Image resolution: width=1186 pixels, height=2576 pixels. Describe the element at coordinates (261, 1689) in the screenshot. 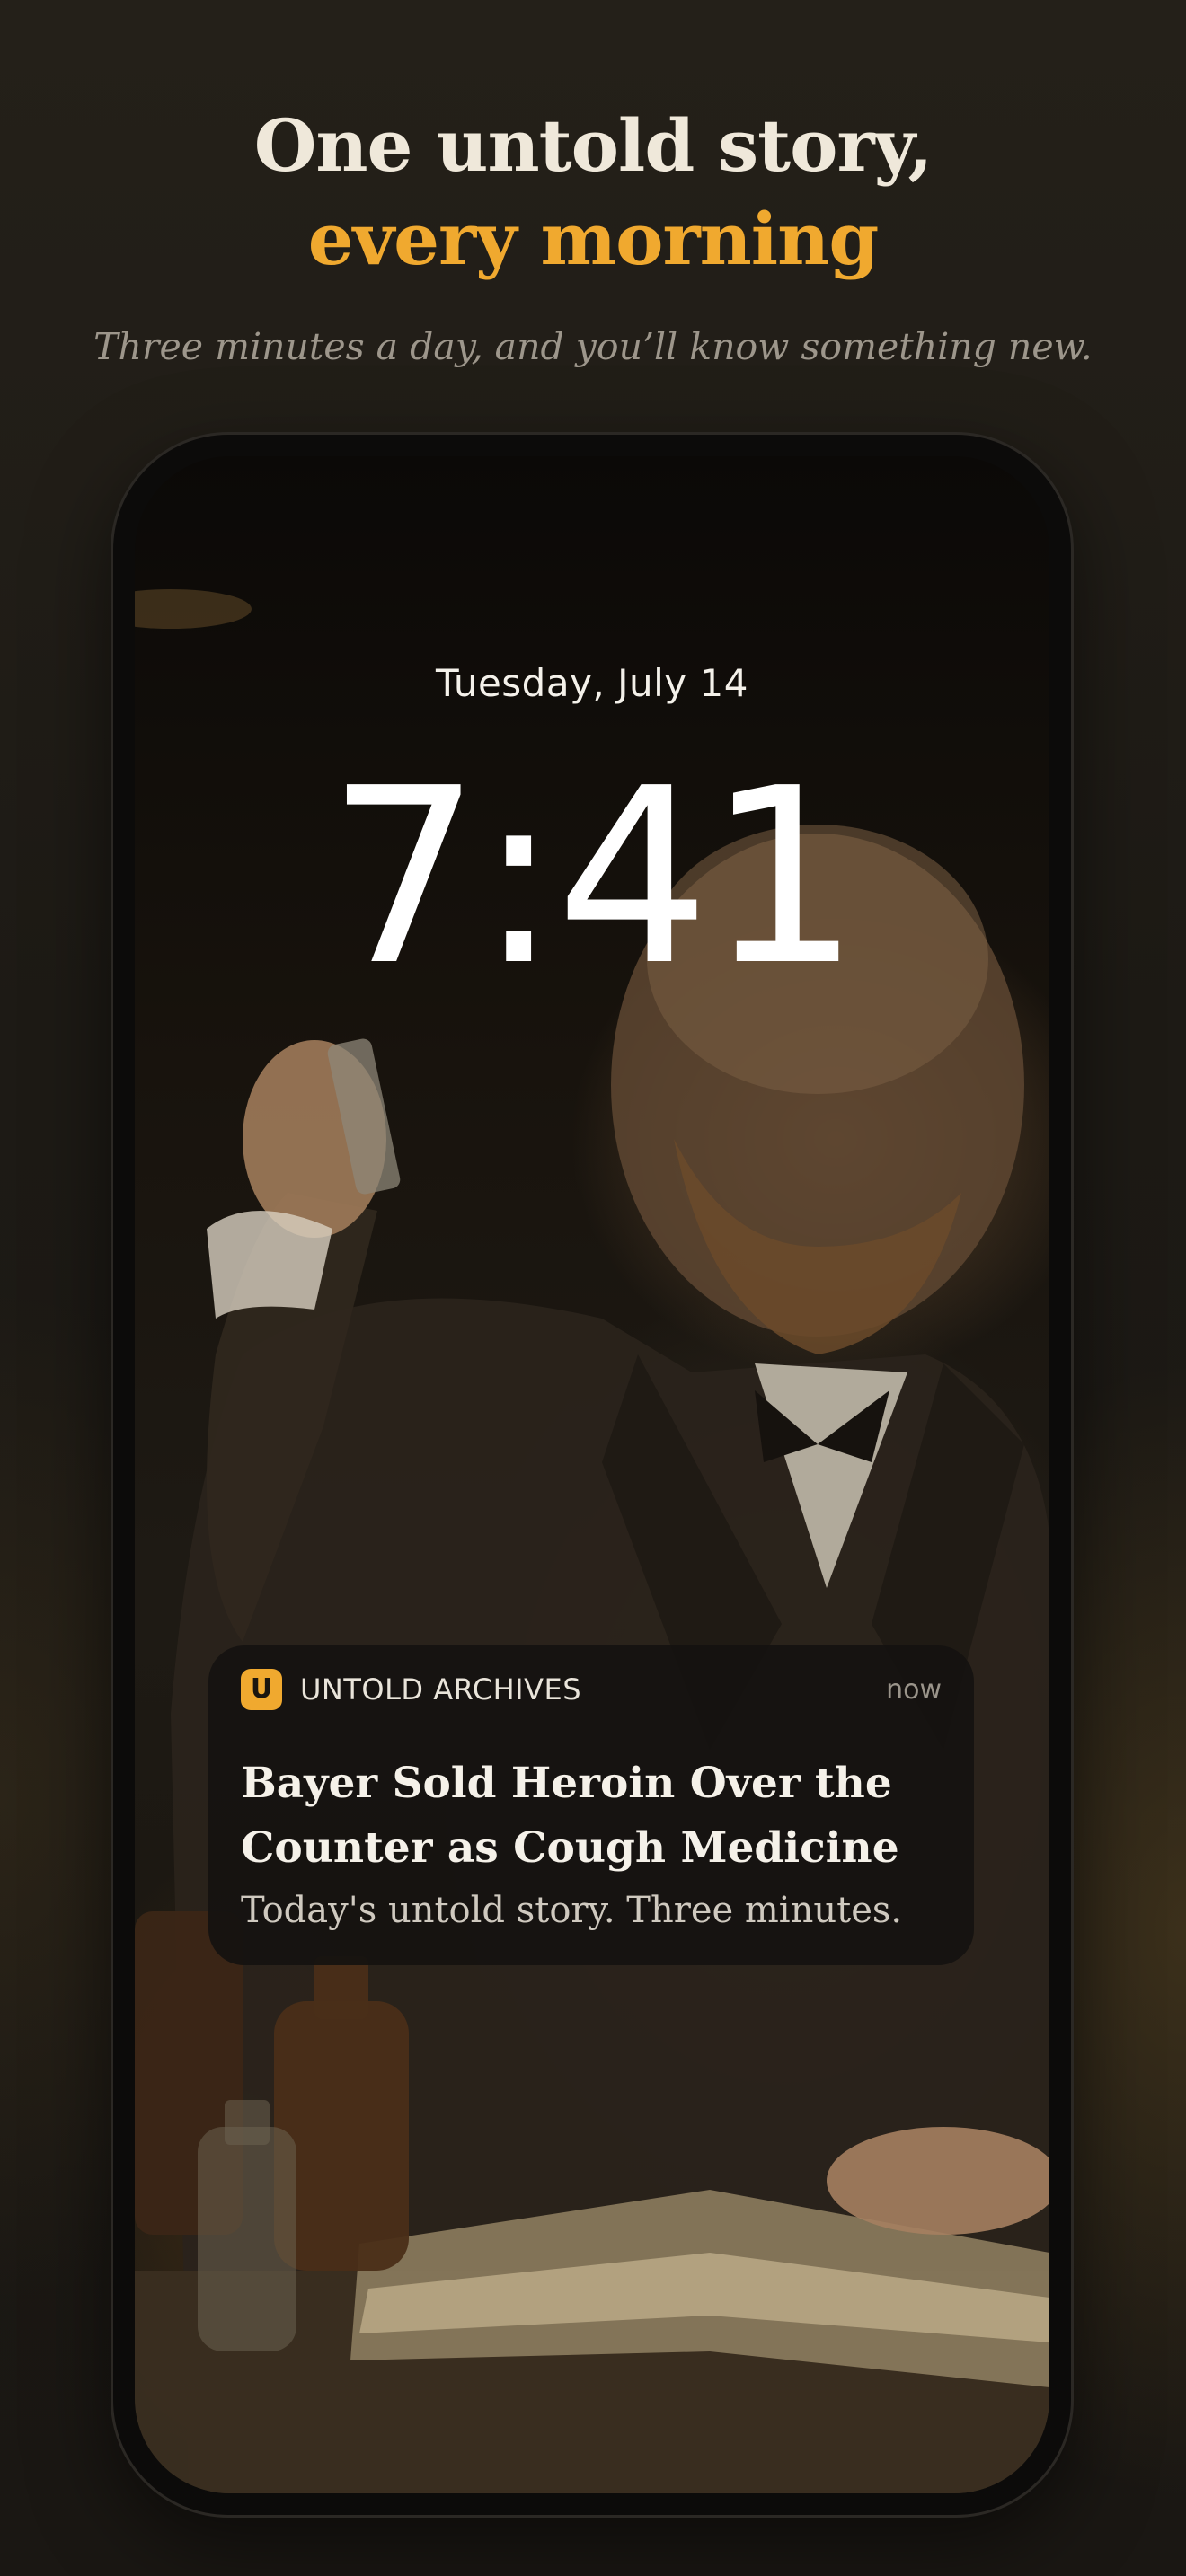

I see `untold-archives-logo-icon: U` at that location.